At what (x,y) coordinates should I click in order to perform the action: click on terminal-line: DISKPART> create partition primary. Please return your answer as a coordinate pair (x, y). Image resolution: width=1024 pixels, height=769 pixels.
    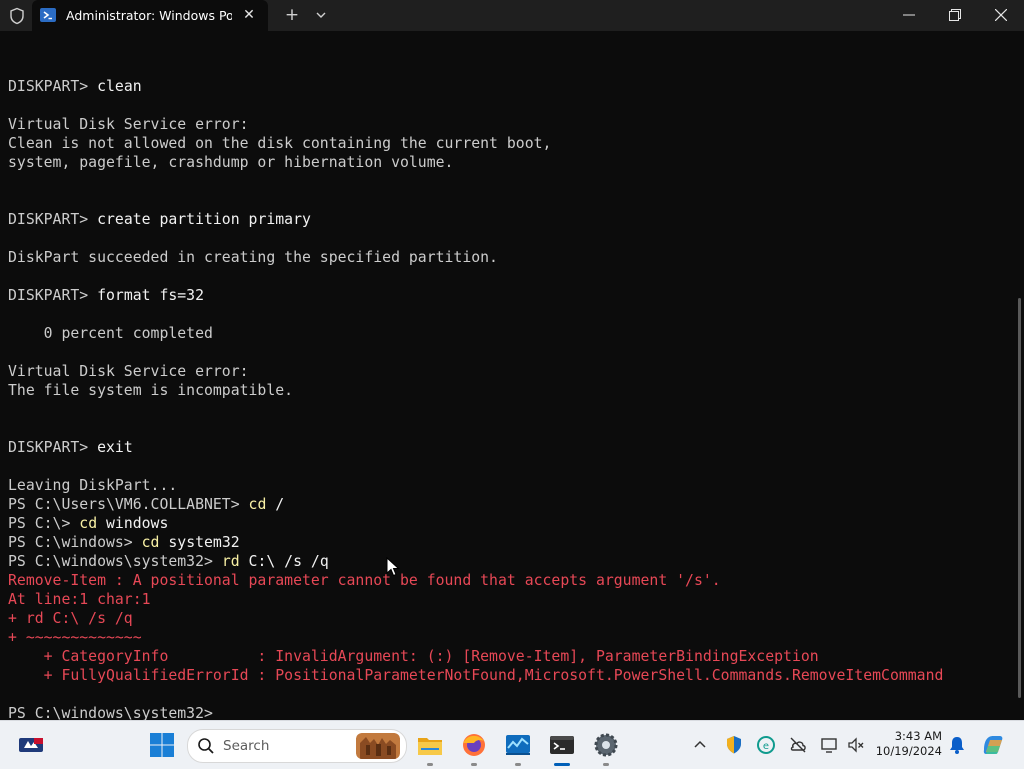
    Looking at the image, I should click on (508, 219).